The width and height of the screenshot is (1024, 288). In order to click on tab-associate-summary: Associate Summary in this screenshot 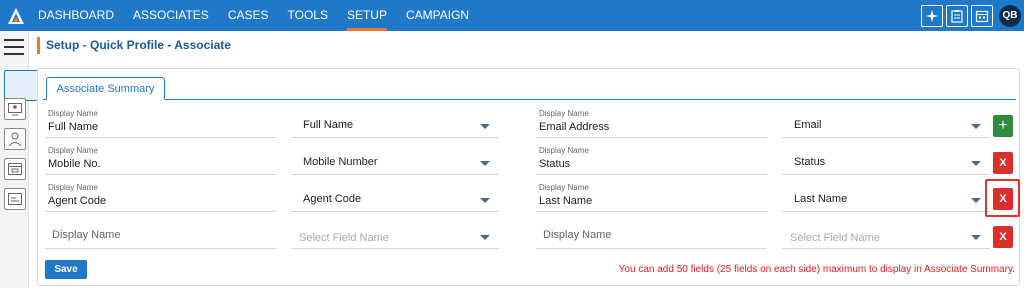, I will do `click(105, 88)`.